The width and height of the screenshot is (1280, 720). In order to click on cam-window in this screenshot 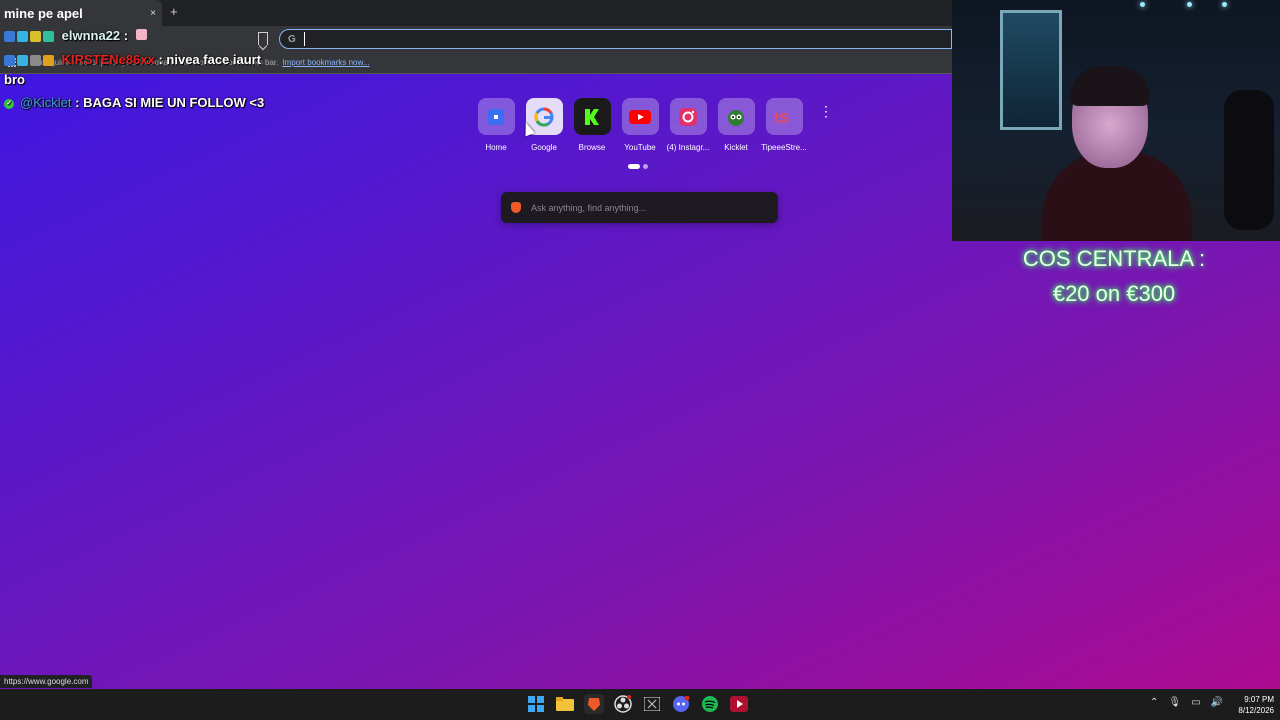, I will do `click(1031, 70)`.